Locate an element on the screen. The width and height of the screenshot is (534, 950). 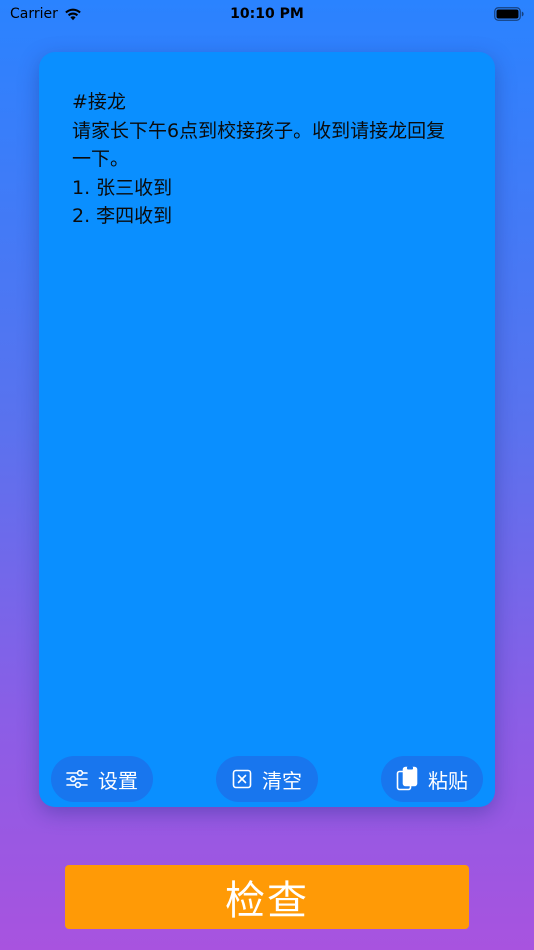
paste-button: 粘贴 is located at coordinates (432, 779).